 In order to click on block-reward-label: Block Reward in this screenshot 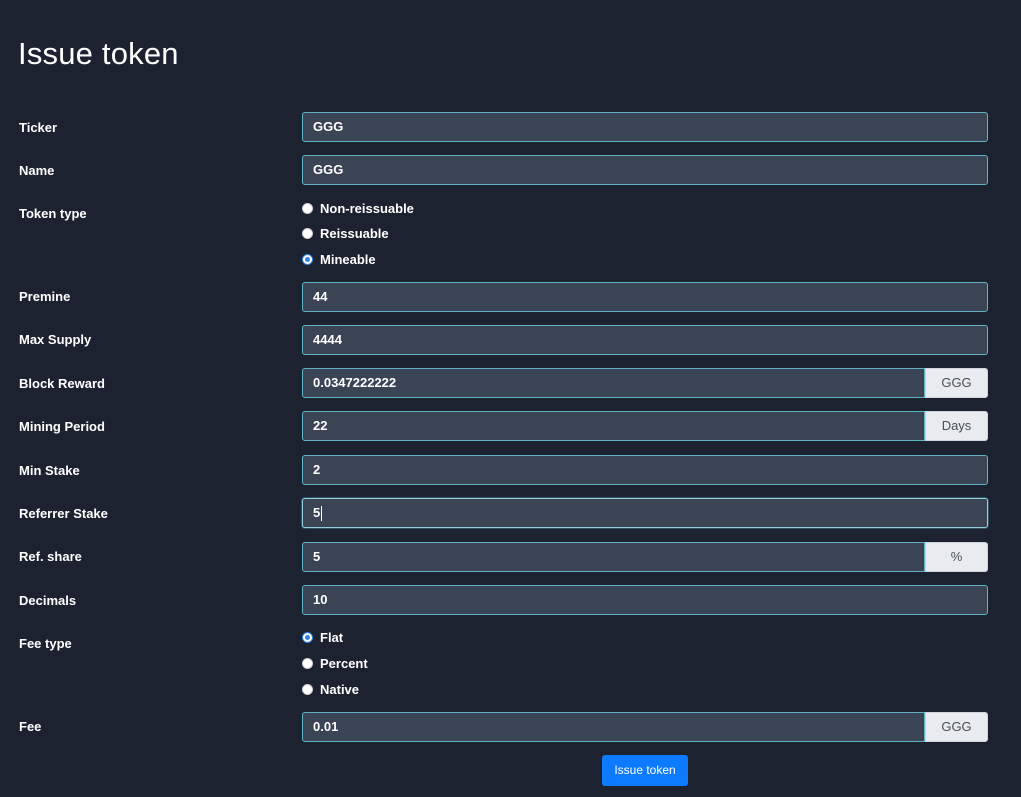, I will do `click(62, 383)`.